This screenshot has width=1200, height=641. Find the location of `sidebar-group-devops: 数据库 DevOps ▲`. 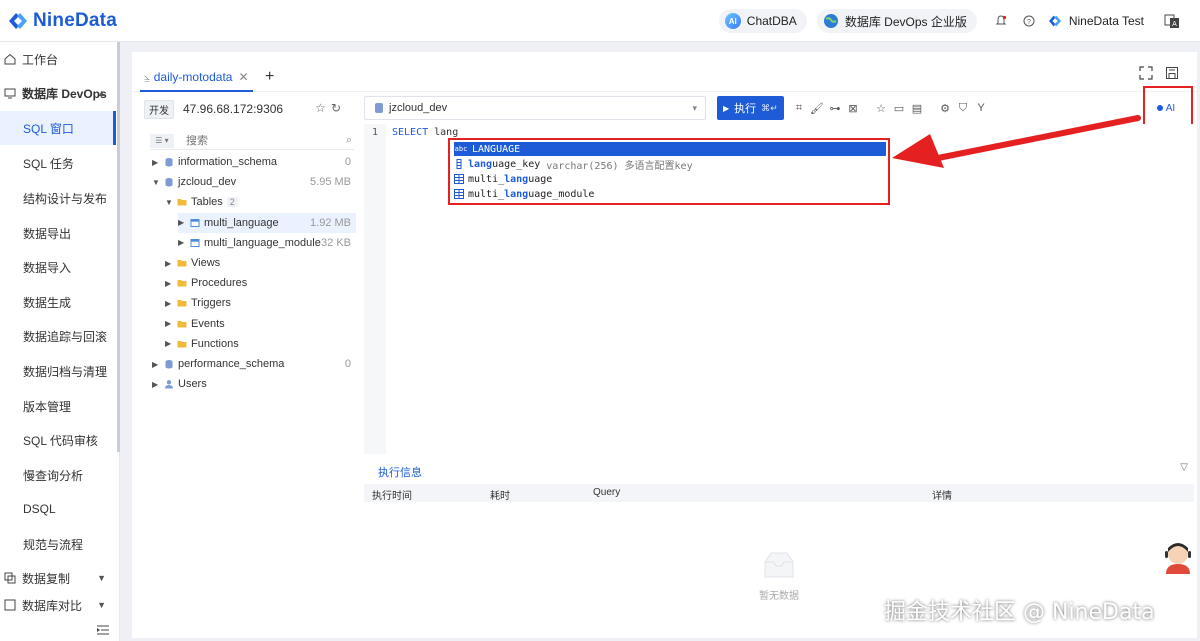

sidebar-group-devops: 数据库 DevOps ▲ is located at coordinates (58, 93).